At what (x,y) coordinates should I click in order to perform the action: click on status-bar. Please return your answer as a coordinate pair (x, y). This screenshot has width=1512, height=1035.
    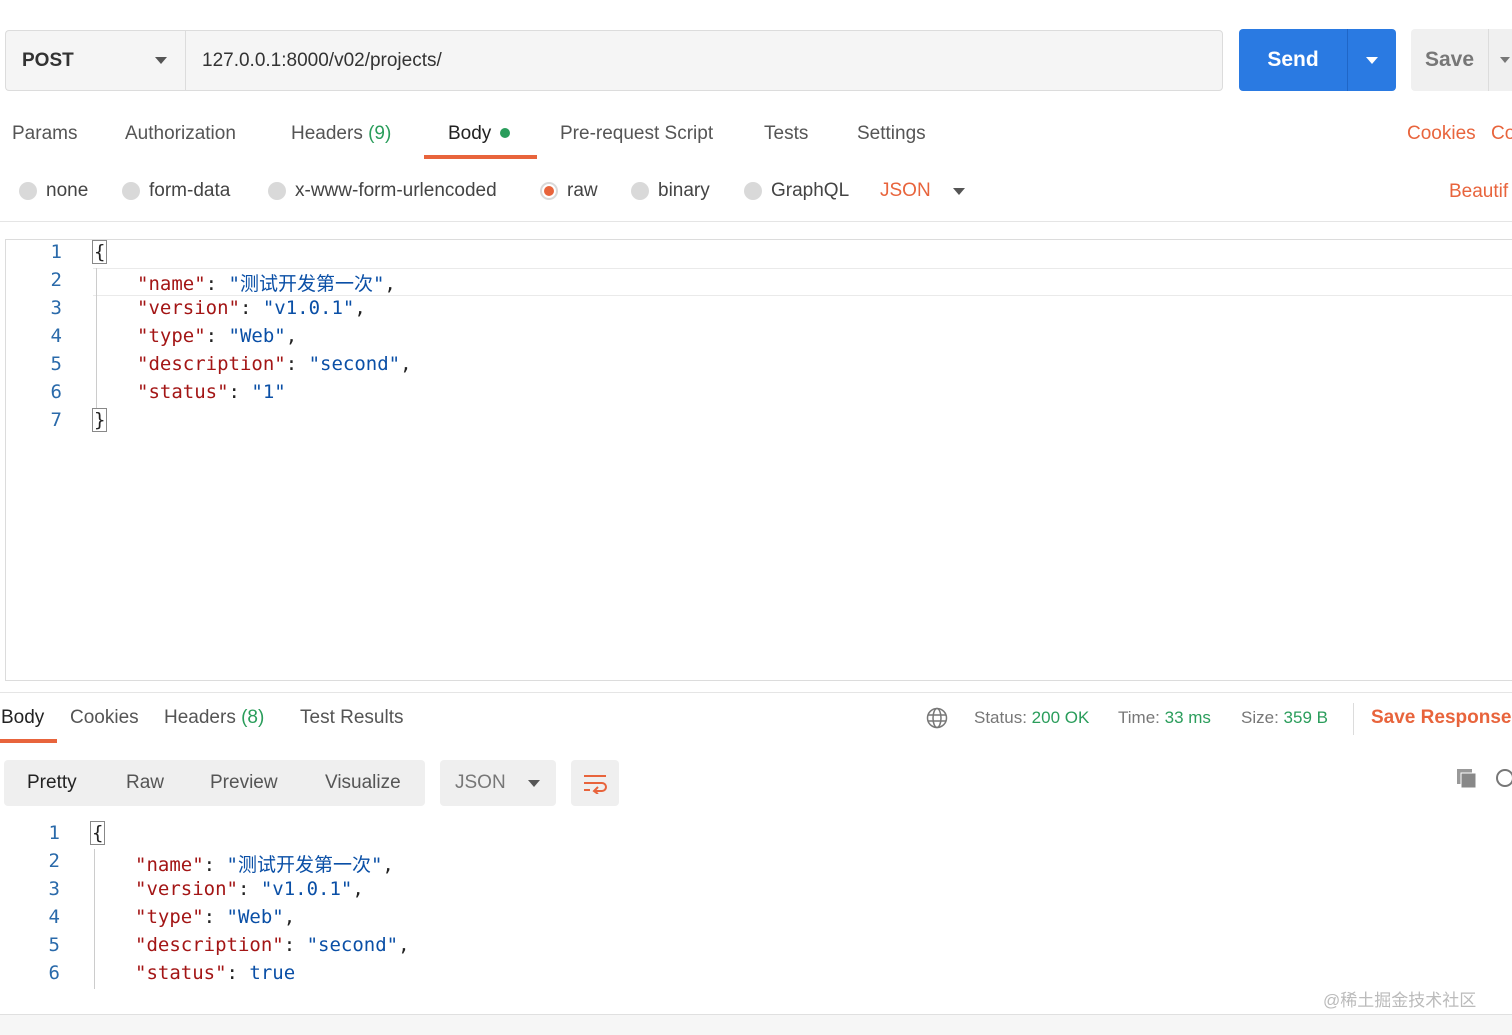
    Looking at the image, I should click on (756, 1024).